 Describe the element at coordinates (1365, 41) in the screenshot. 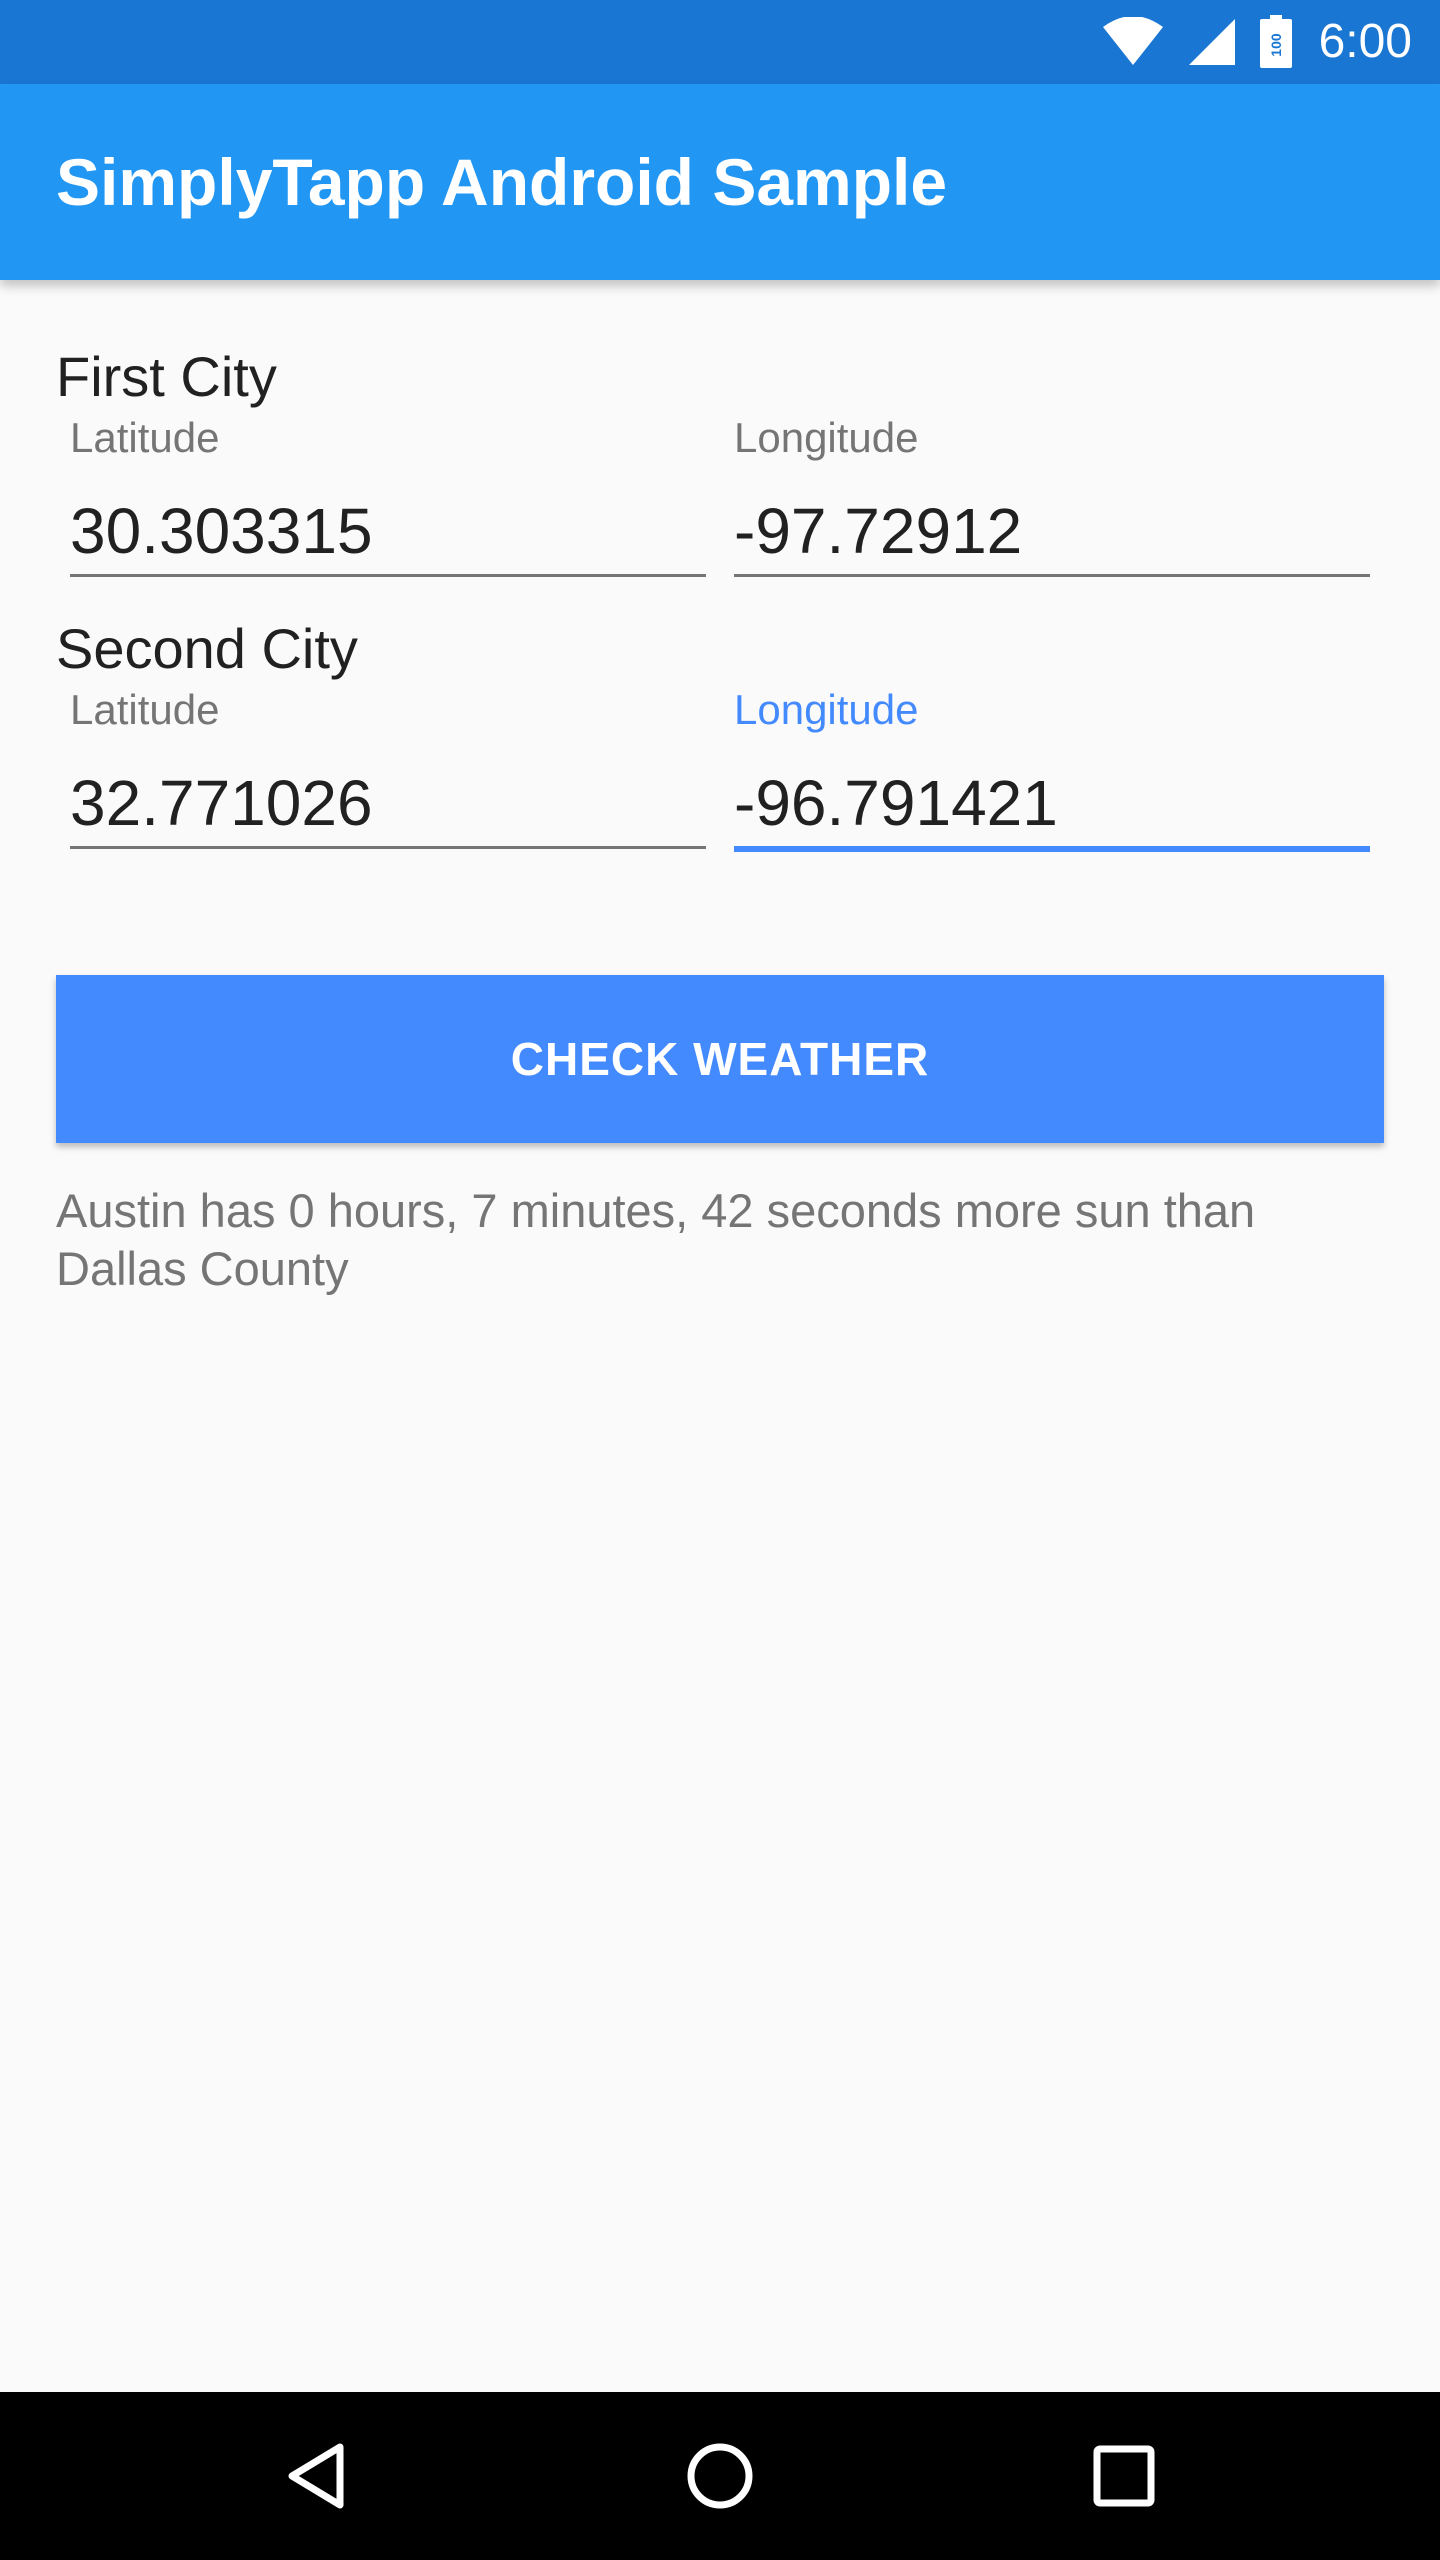

I see `status-time: 6:00` at that location.